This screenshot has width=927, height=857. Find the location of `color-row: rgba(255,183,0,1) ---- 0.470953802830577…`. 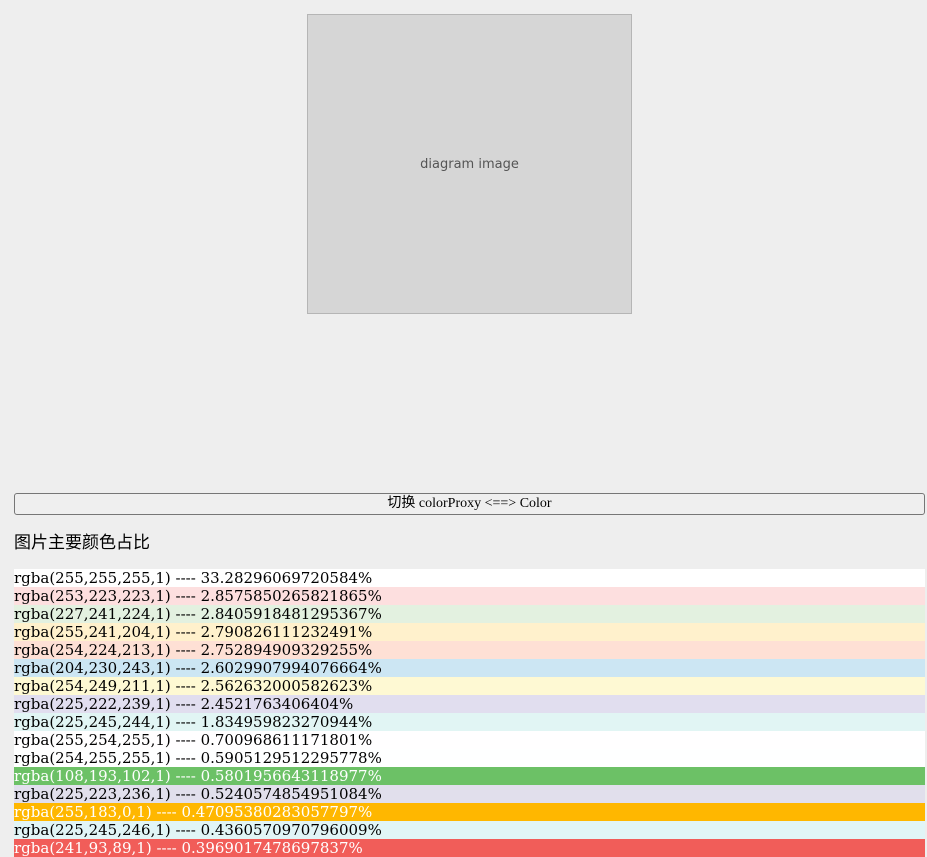

color-row: rgba(255,183,0,1) ---- 0.470953802830577… is located at coordinates (469, 812).